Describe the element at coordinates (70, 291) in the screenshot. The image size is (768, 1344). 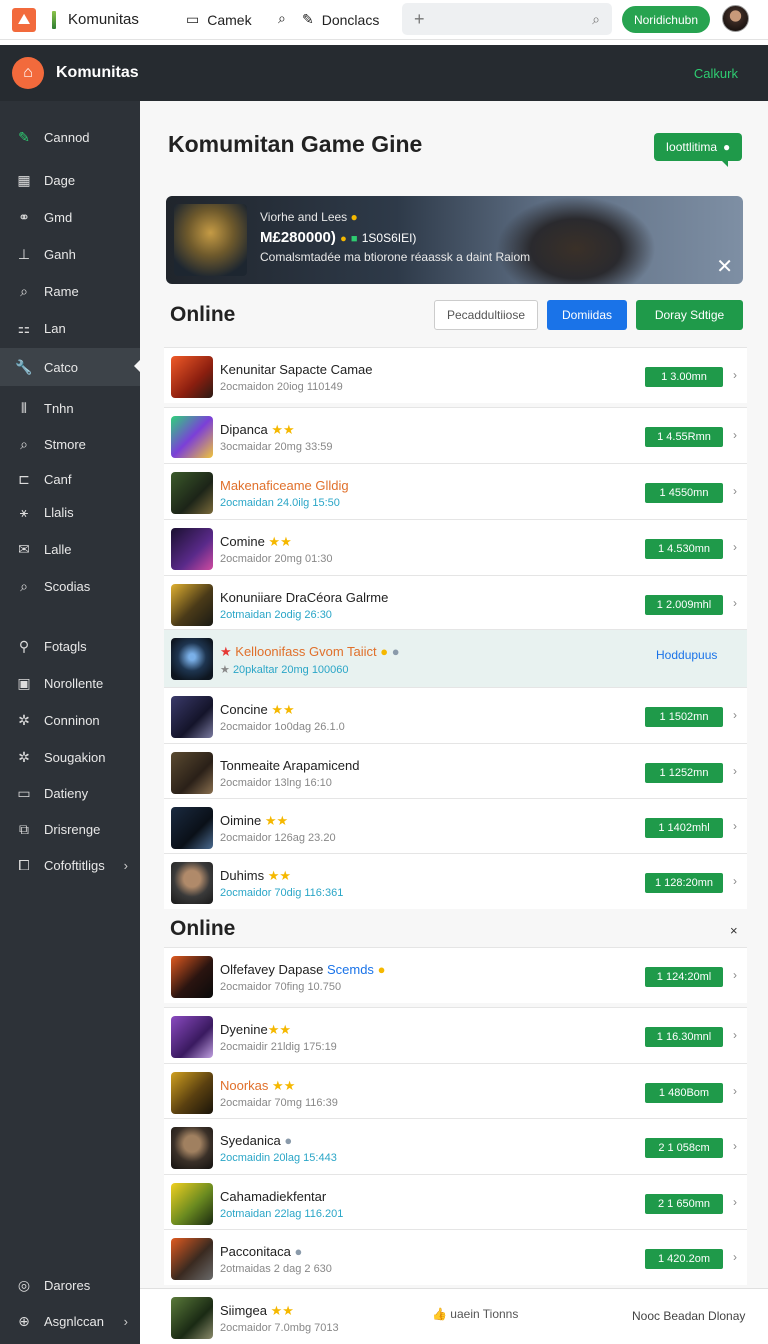
I see `sidebar-item-4: ⌕ Rame` at that location.